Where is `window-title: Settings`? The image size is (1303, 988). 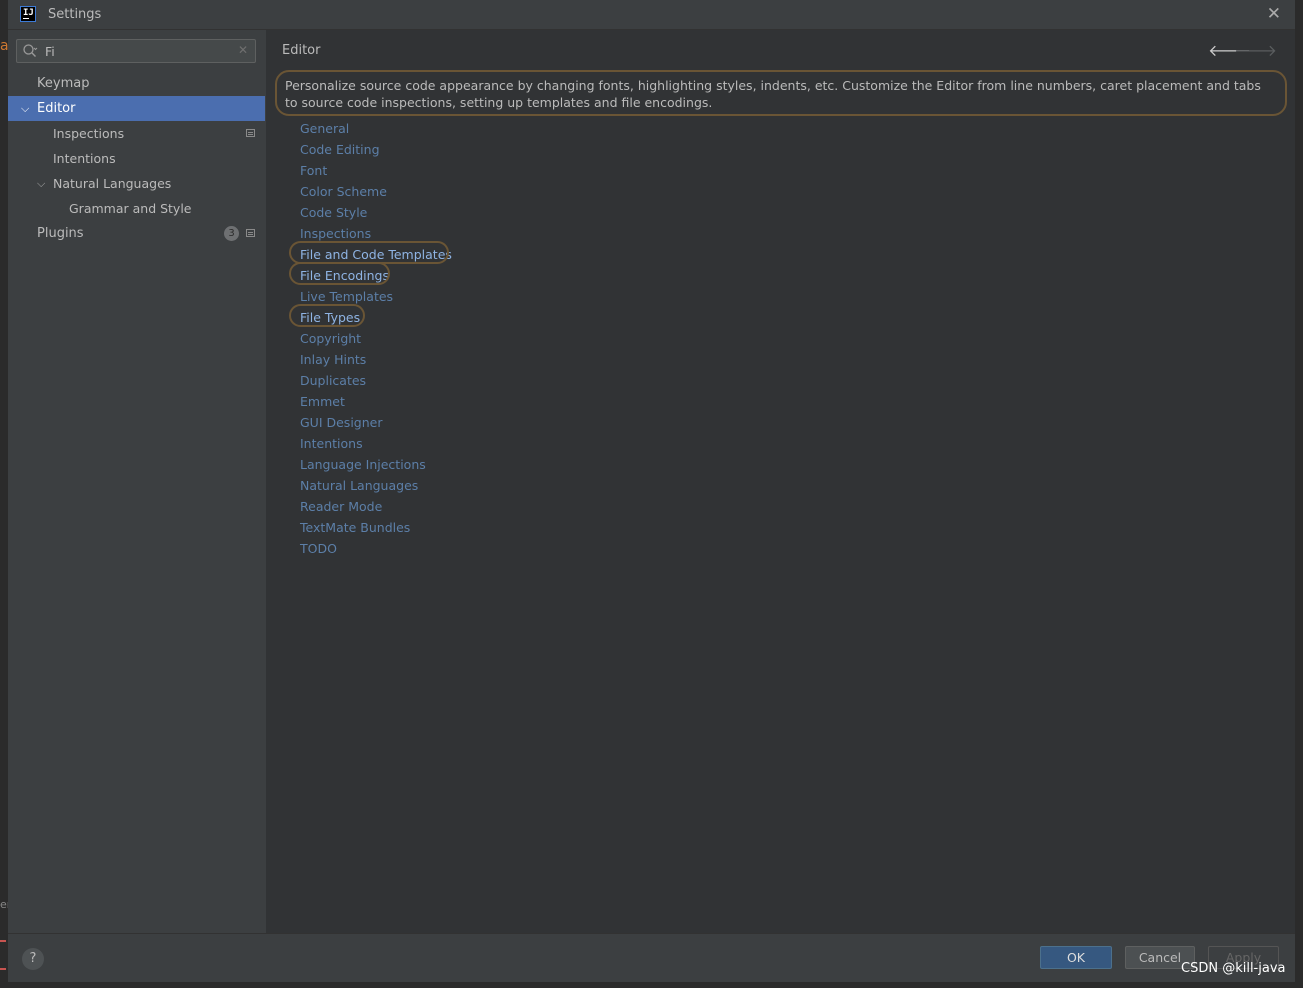 window-title: Settings is located at coordinates (75, 14).